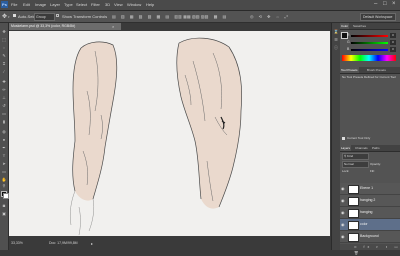  Describe the element at coordinates (4, 89) in the screenshot. I see `brush-tool: ✏` at that location.